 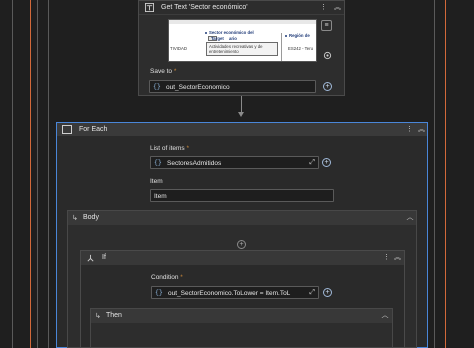 What do you see at coordinates (163, 71) in the screenshot?
I see `save-to-label: Save to *` at bounding box center [163, 71].